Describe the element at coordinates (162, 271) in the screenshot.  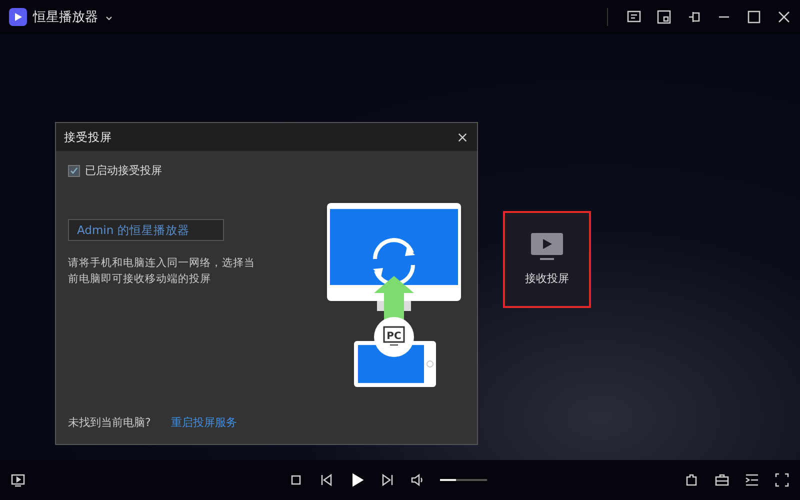
I see `instruction-text: 请将手机和电脑连入同一网络，选择当前电脑即可接收移动端的投屏` at that location.